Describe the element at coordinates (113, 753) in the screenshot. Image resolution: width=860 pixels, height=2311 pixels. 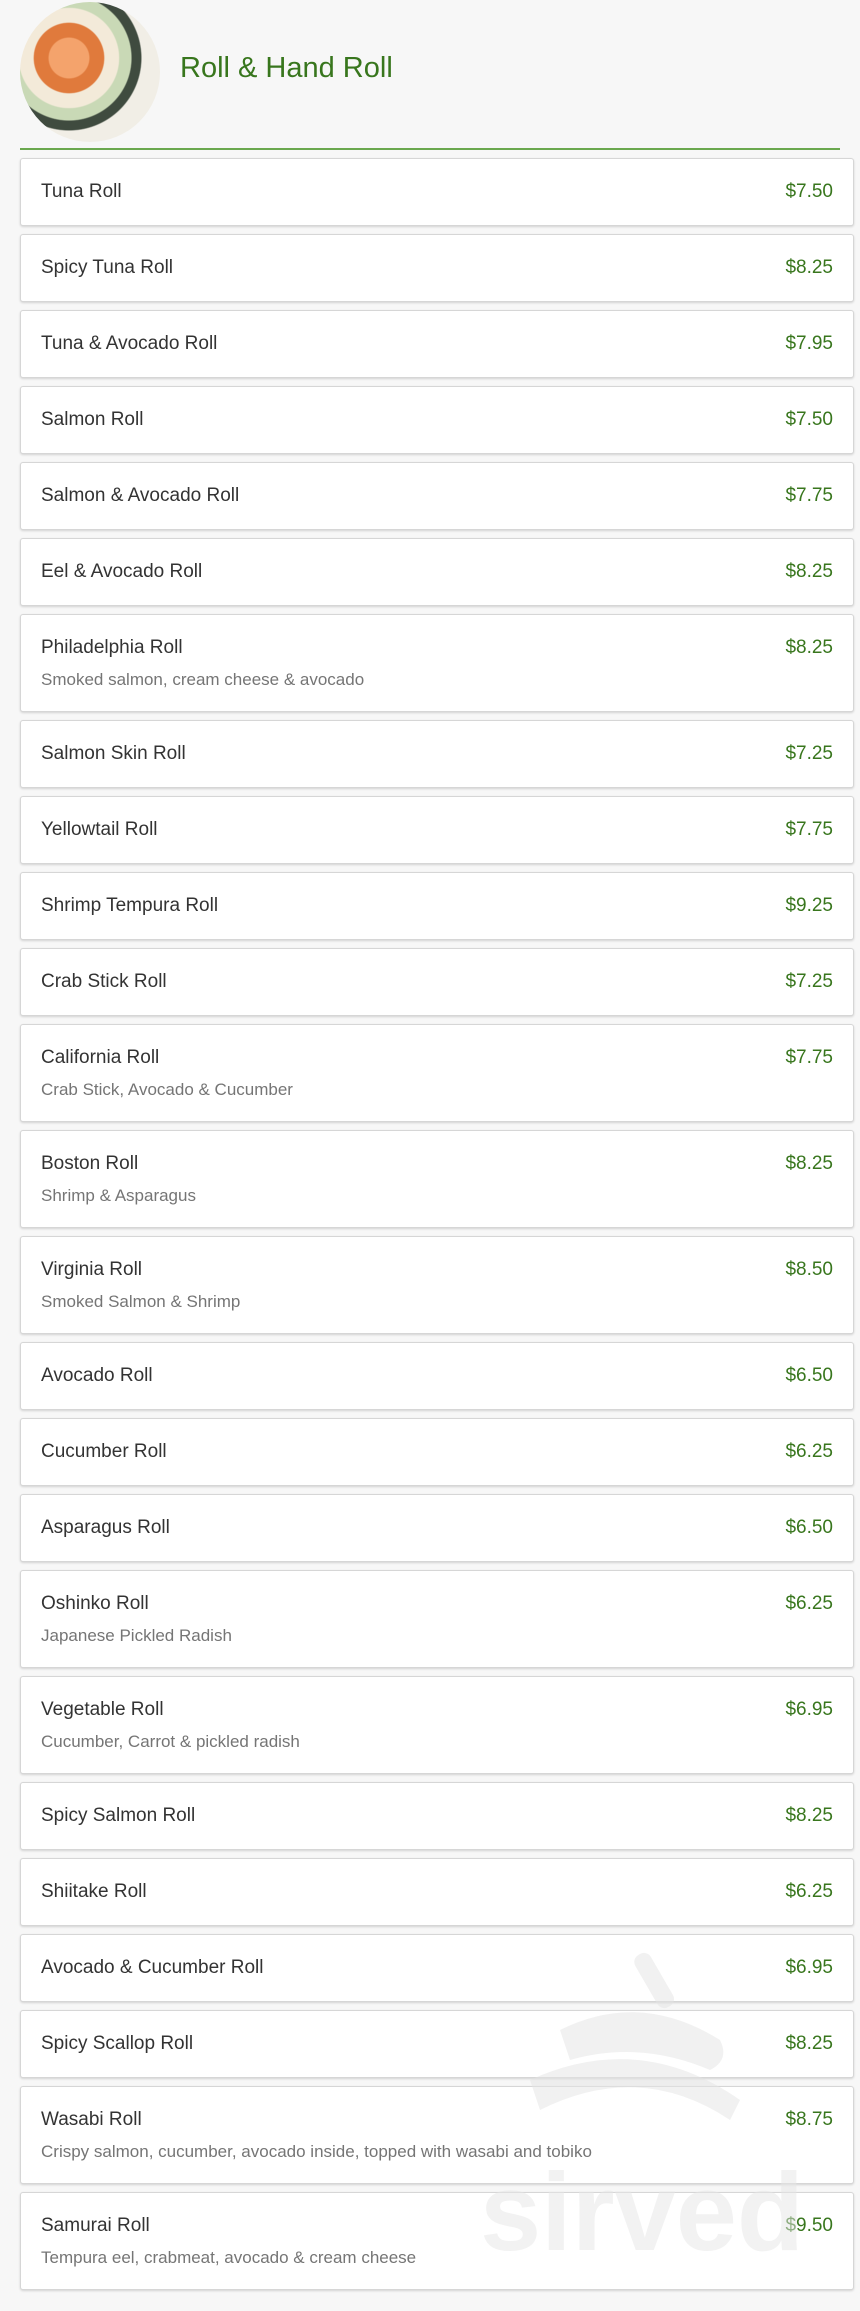
I see `menu-item-name: Salmon Skin Roll` at that location.